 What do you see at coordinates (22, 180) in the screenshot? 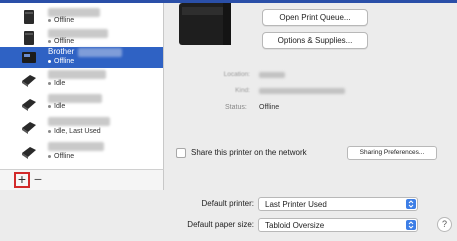
I see `add-printer-button: +` at bounding box center [22, 180].